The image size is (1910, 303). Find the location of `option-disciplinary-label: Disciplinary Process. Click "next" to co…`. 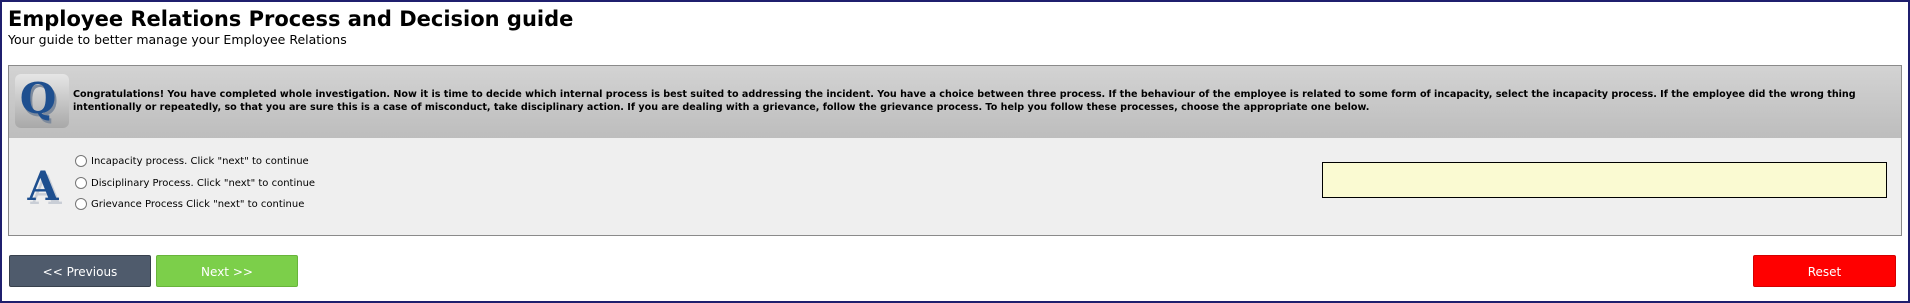

option-disciplinary-label: Disciplinary Process. Click "next" to co… is located at coordinates (203, 183).